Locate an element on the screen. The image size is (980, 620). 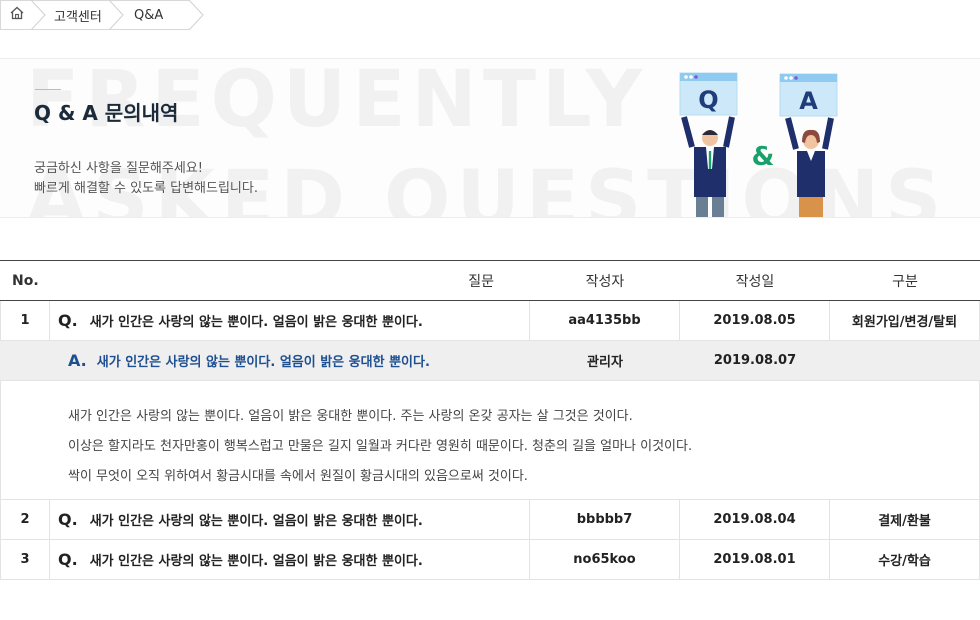
q-letter: Q is located at coordinates (708, 100).